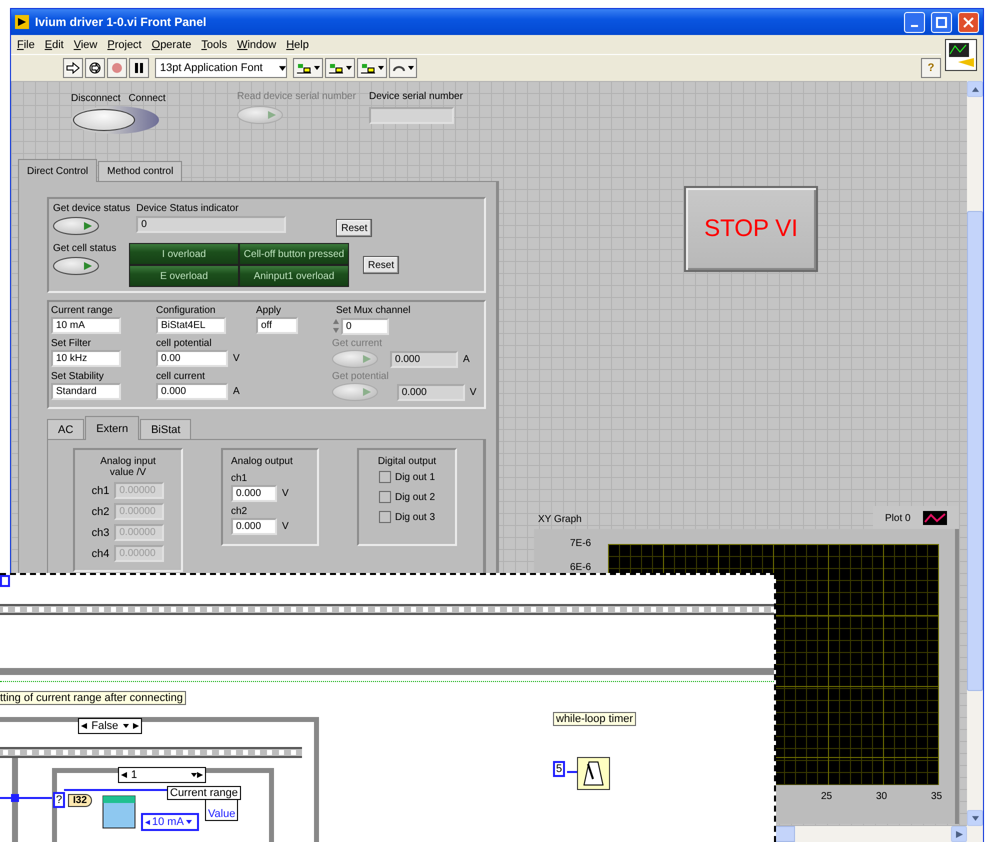  What do you see at coordinates (128, 467) in the screenshot?
I see `group-title: Analog input value /V` at bounding box center [128, 467].